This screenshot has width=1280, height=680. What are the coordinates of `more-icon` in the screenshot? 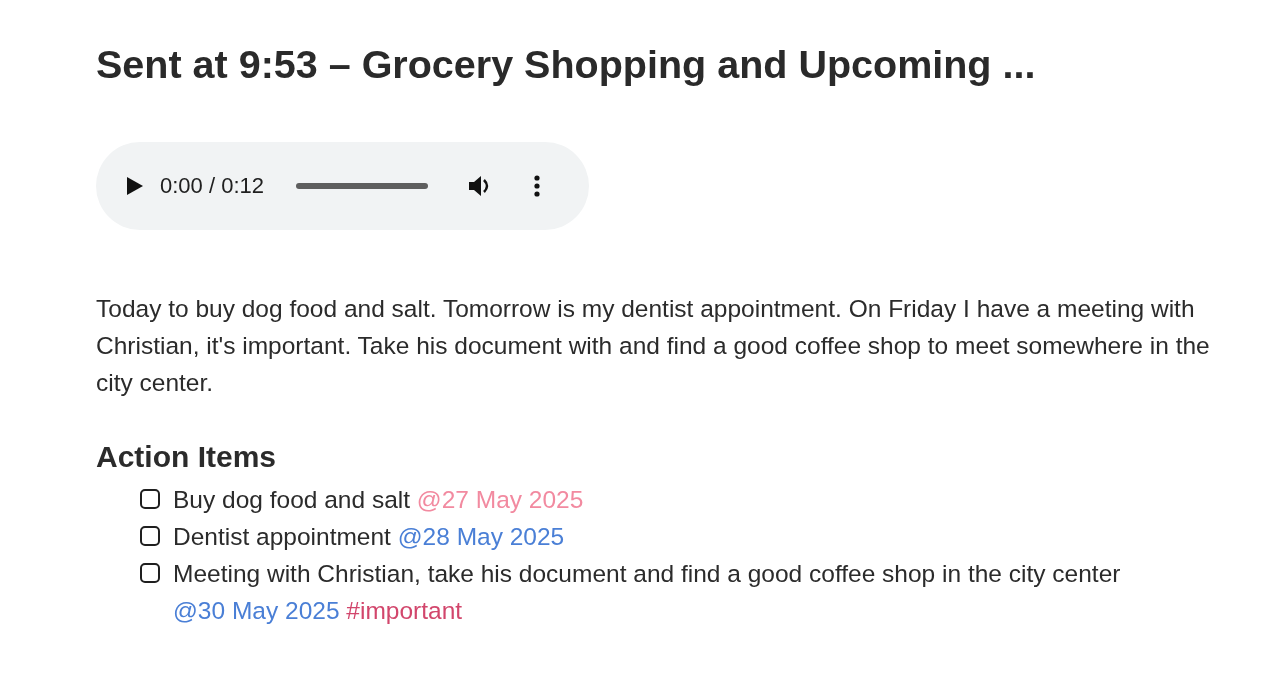 It's located at (537, 186).